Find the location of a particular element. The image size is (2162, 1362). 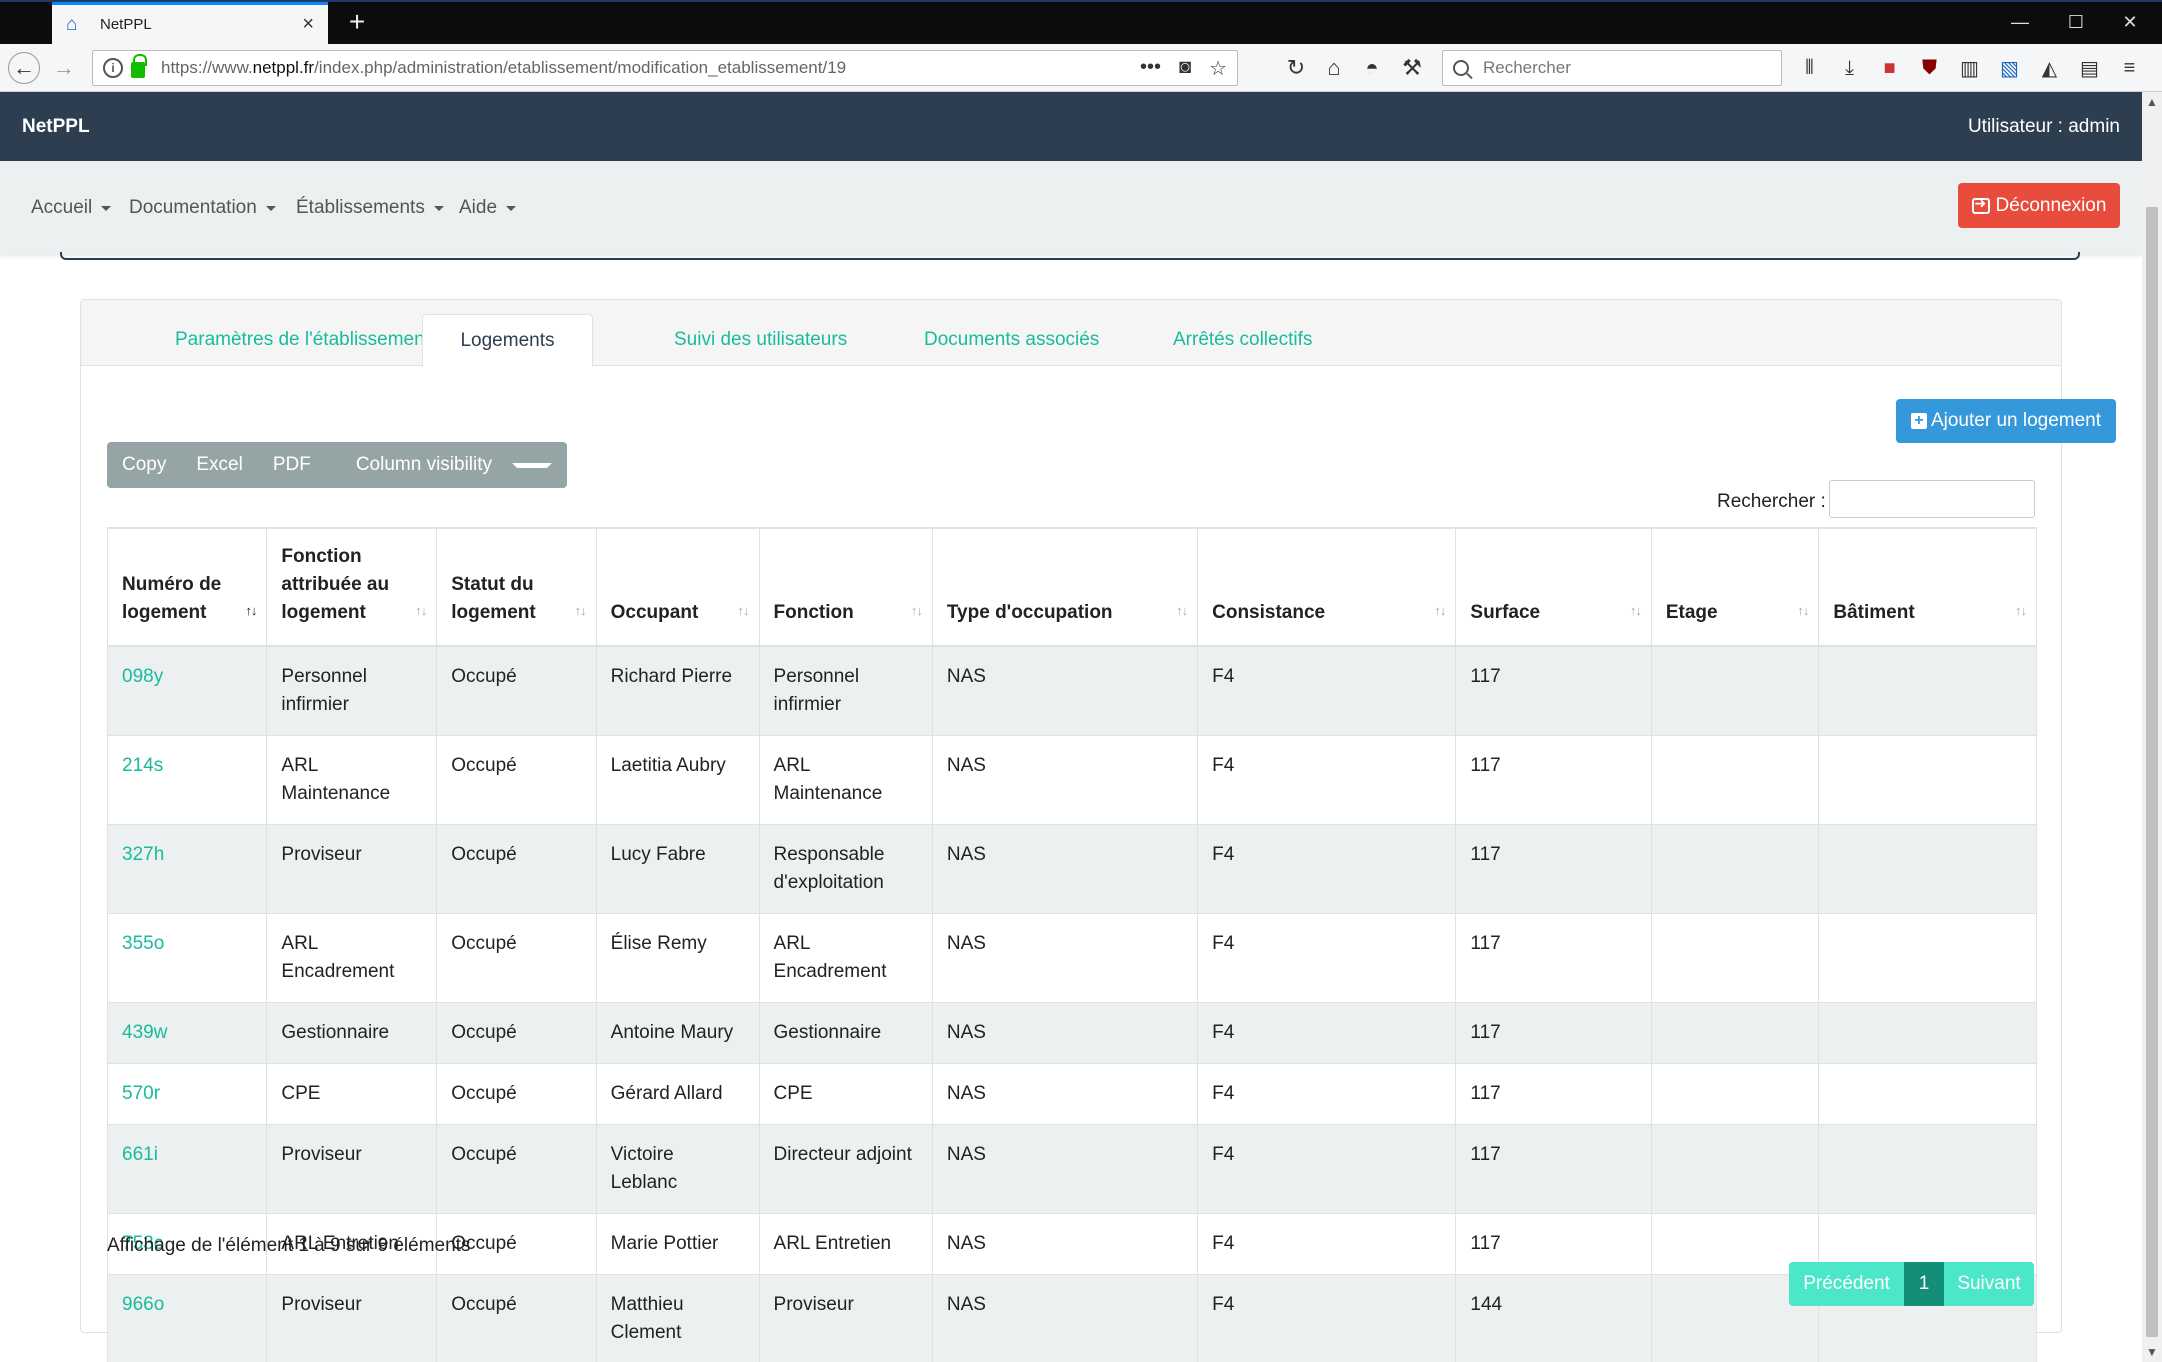

col-statut: Statut du logement ↑↓ is located at coordinates (516, 587).